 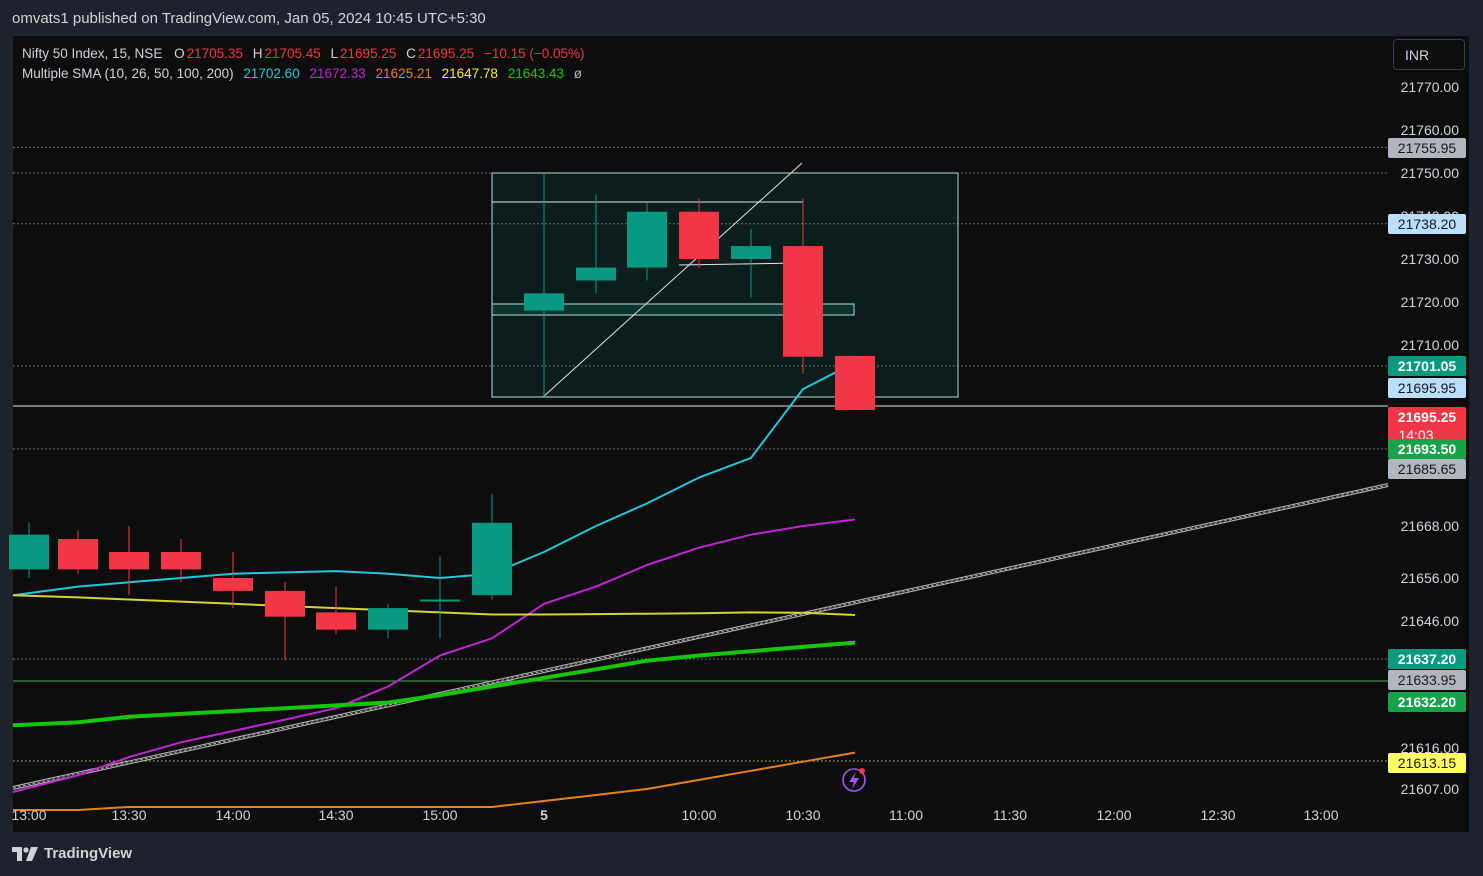 I want to click on price-label-value: 21633.95, so click(x=1427, y=680).